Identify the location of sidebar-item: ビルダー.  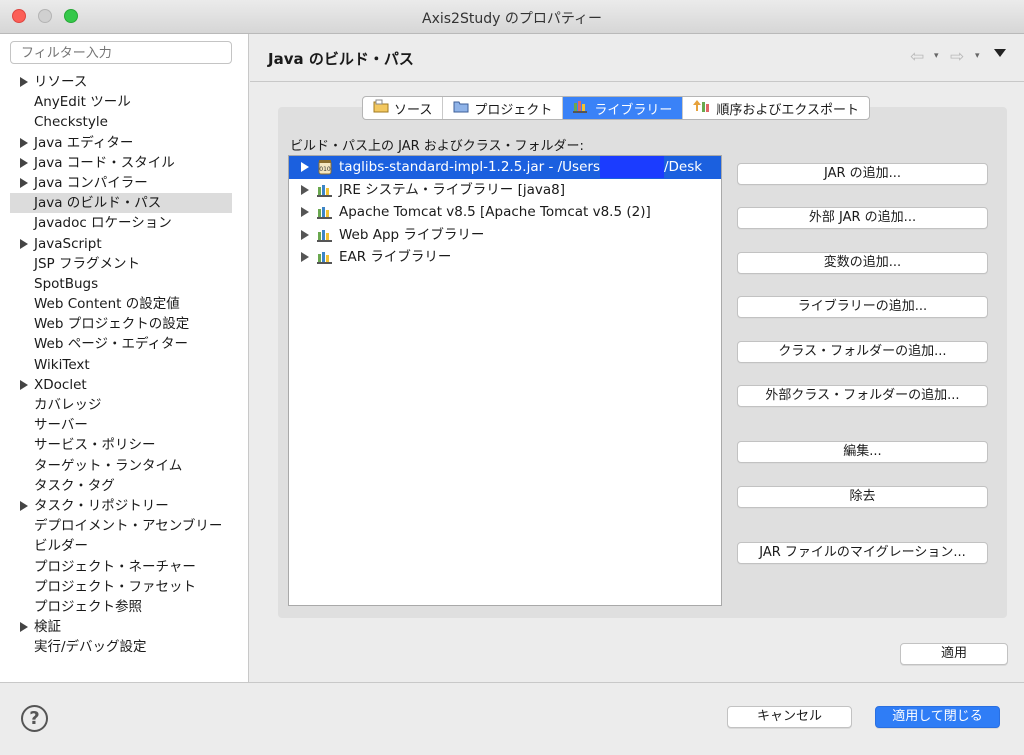
(124, 546).